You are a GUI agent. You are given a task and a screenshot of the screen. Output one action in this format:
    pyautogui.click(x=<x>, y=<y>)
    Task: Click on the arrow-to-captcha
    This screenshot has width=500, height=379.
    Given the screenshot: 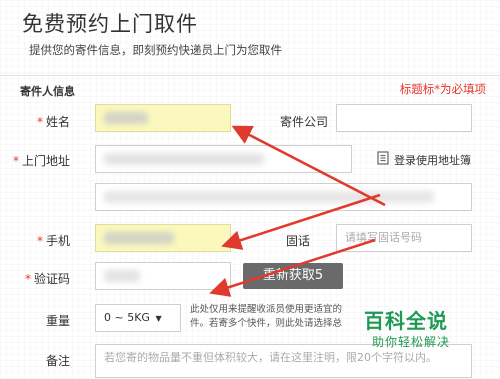 What is the action you would take?
    pyautogui.click(x=292, y=267)
    